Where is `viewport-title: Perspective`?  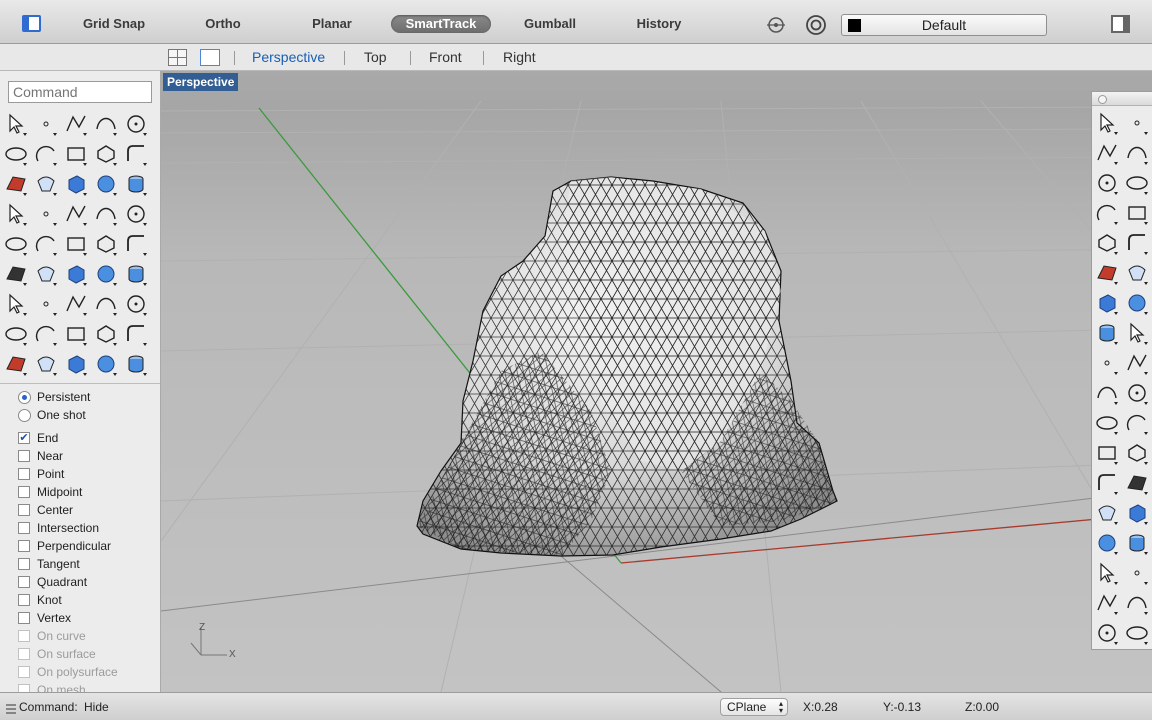 viewport-title: Perspective is located at coordinates (201, 82).